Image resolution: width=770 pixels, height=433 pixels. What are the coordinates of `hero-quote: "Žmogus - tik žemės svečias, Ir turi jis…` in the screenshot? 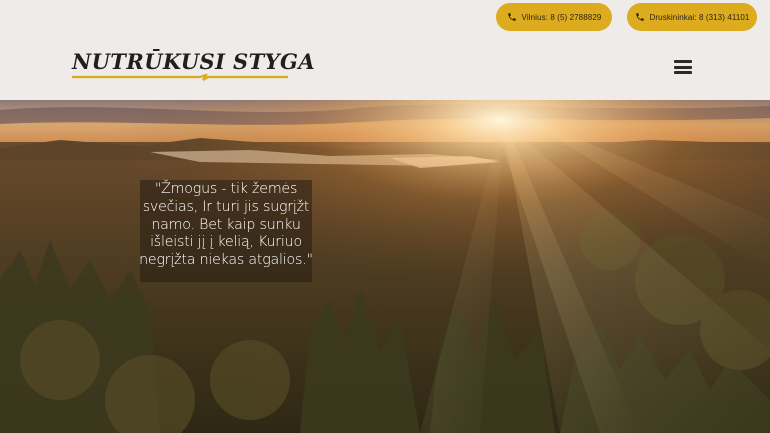 It's located at (226, 225).